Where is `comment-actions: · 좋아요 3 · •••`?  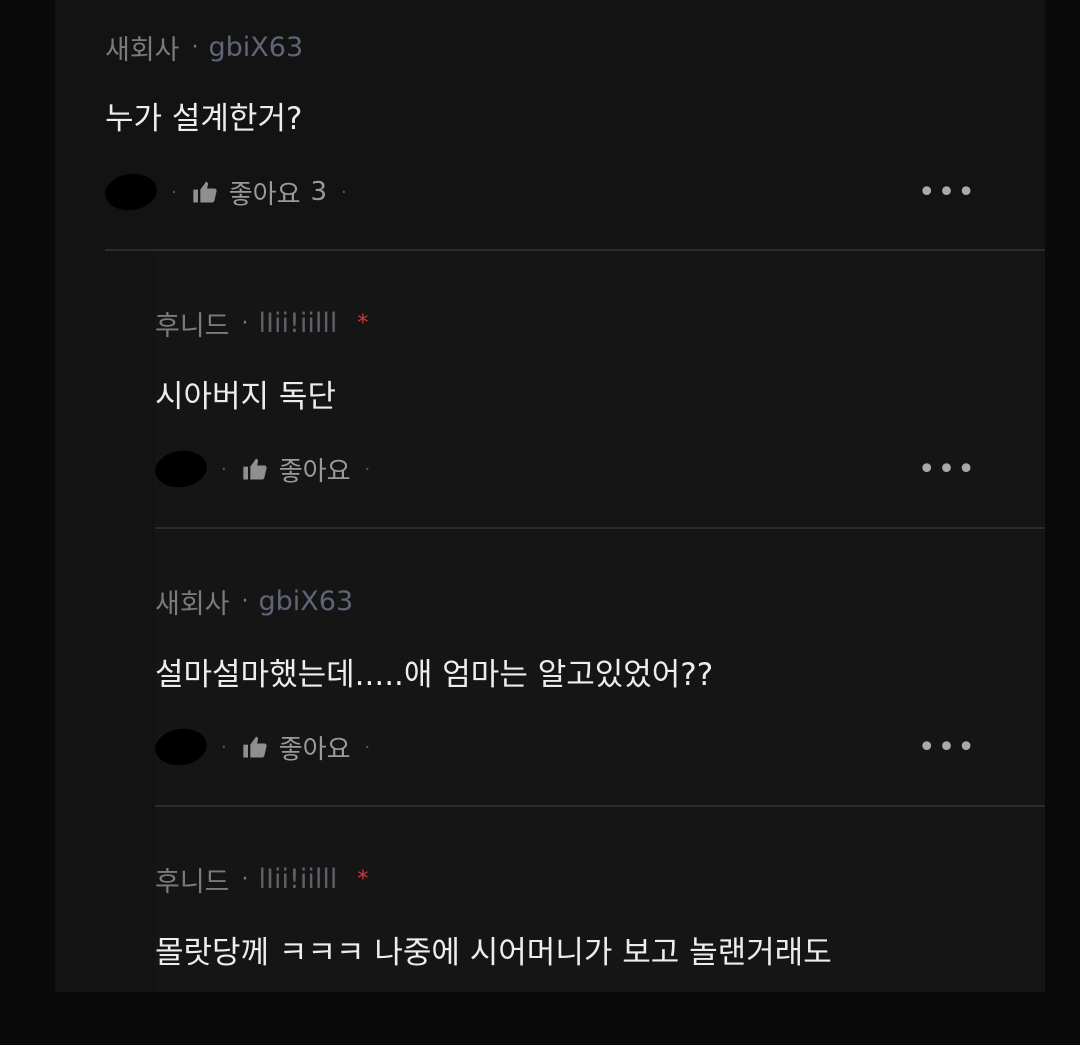 comment-actions: · 좋아요 3 · ••• is located at coordinates (573, 192).